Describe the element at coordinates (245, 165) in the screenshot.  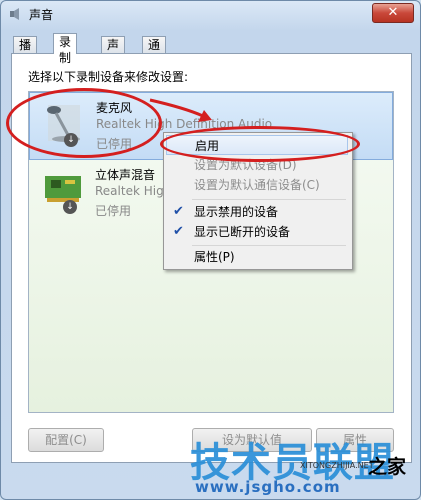
I see `menu-item-label: 设置为默认设备(D)` at that location.